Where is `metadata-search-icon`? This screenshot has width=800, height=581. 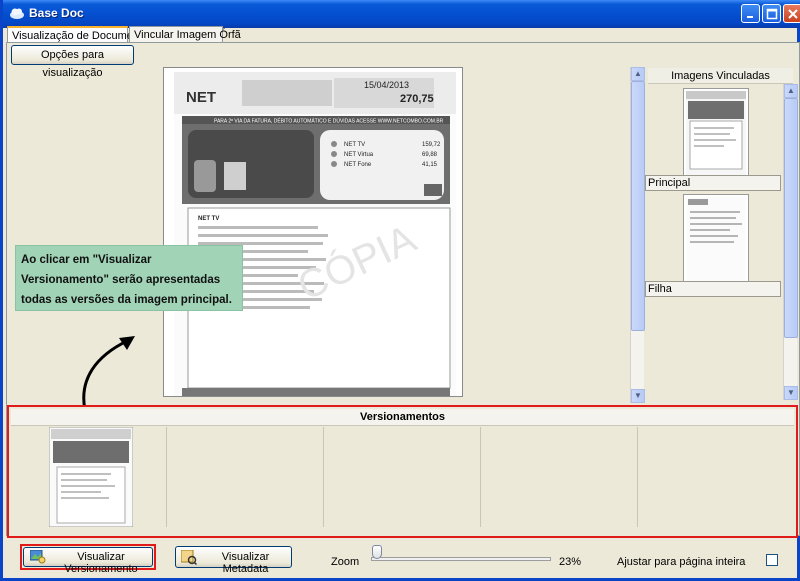
metadata-search-icon is located at coordinates (189, 557).